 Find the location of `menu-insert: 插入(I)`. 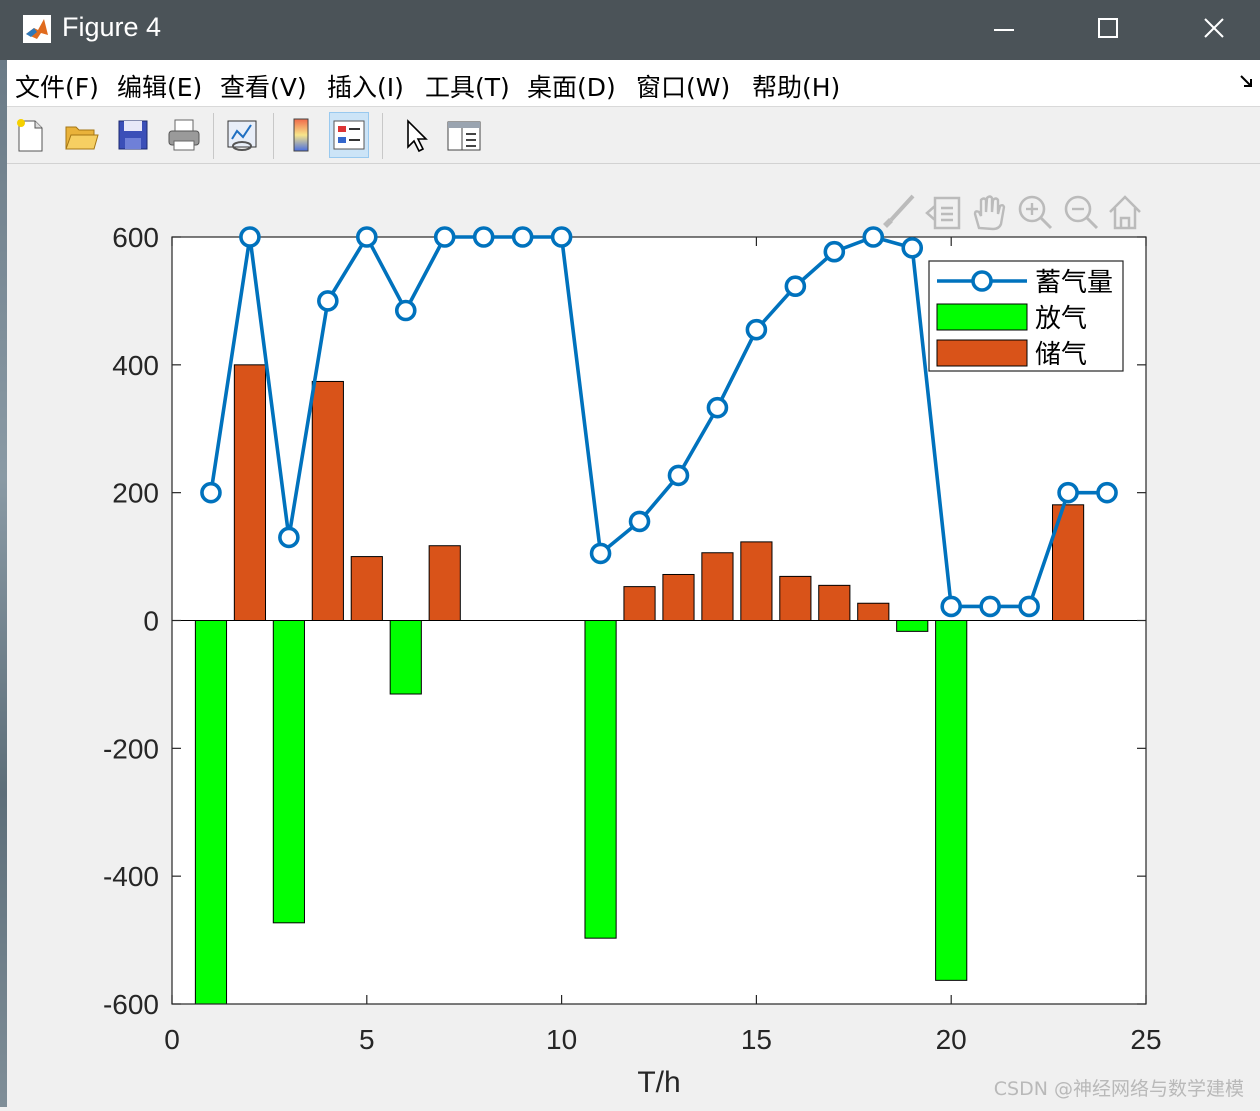

menu-insert: 插入(I) is located at coordinates (365, 86).